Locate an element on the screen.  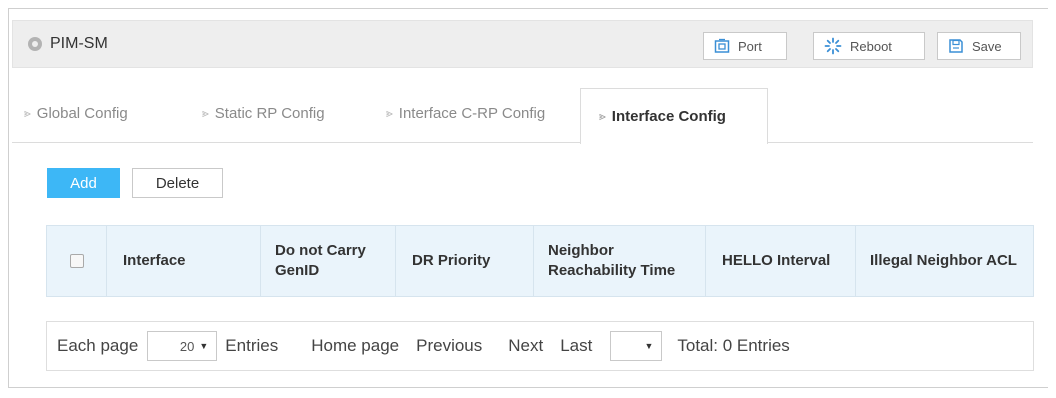
delete-button: Delete is located at coordinates (177, 183).